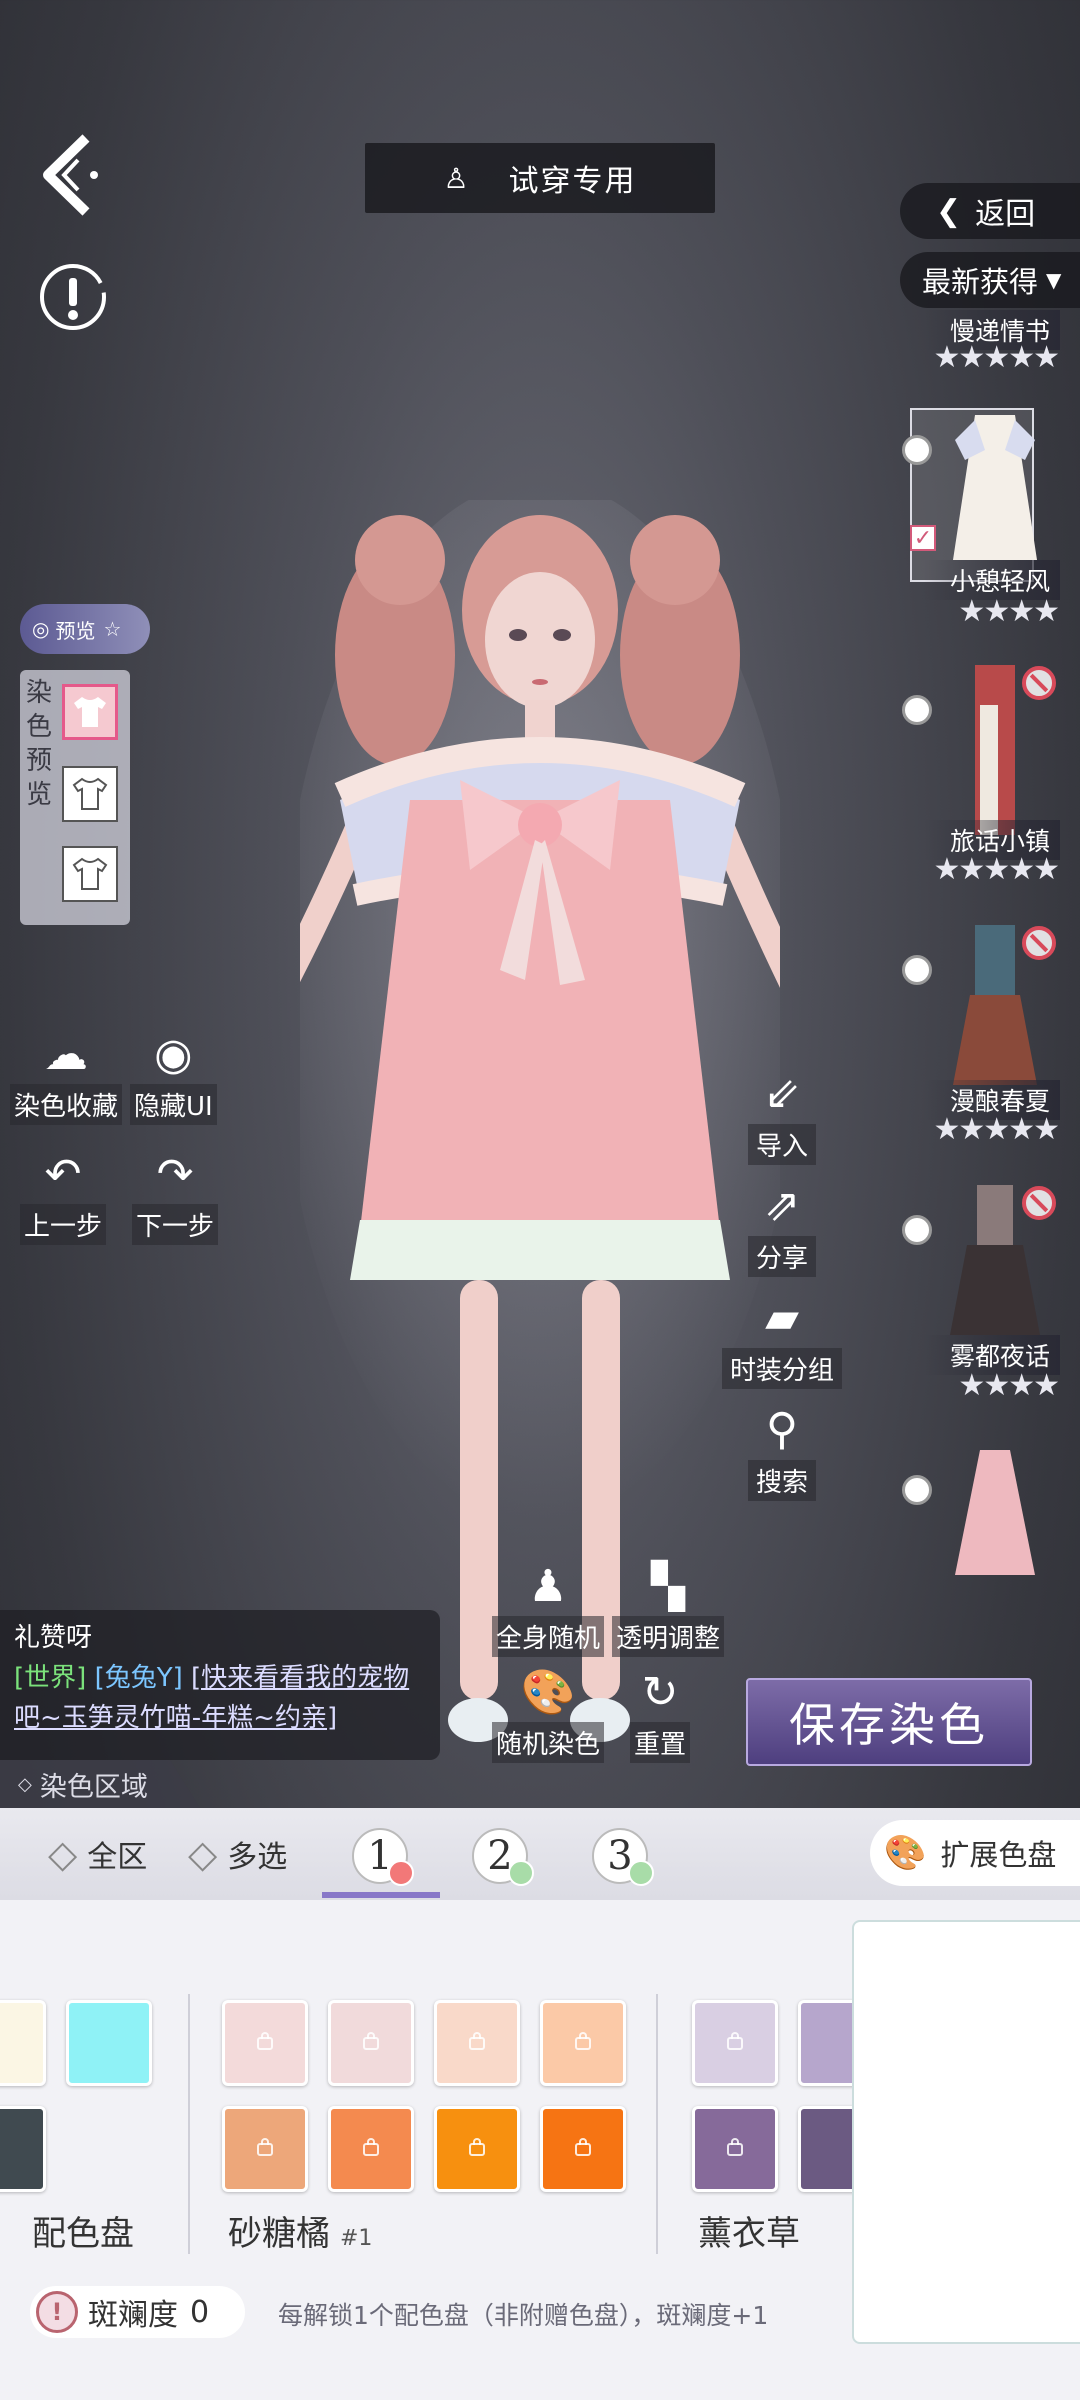 This screenshot has height=2400, width=1080. What do you see at coordinates (1039, 683) in the screenshot?
I see `prohibited-icon` at bounding box center [1039, 683].